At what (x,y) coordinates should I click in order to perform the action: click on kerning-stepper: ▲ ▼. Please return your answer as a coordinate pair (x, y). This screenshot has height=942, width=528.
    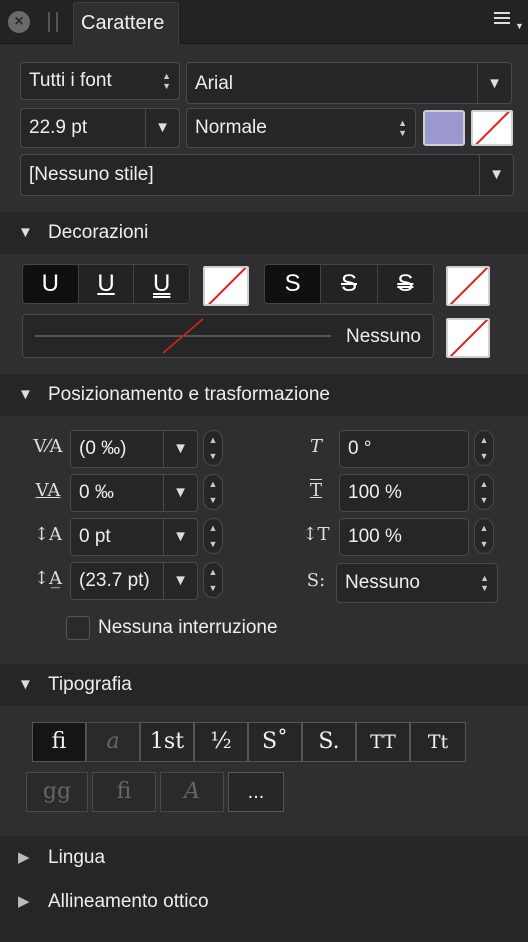
    Looking at the image, I should click on (213, 448).